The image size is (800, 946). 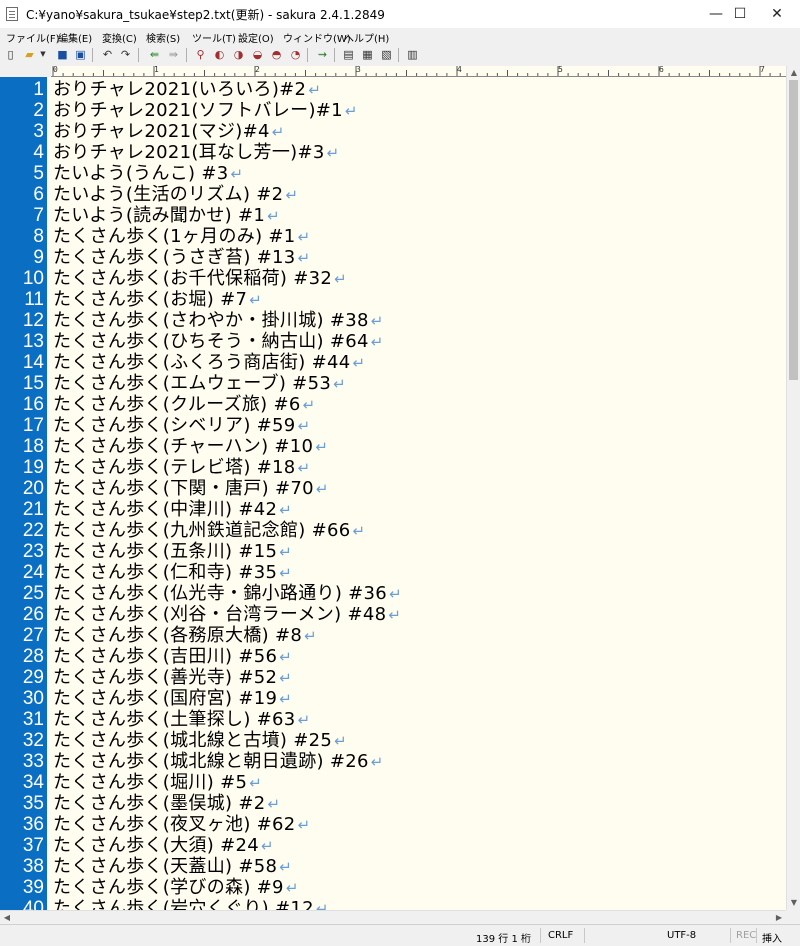 What do you see at coordinates (348, 54) in the screenshot?
I see `outline-icon: ▤` at bounding box center [348, 54].